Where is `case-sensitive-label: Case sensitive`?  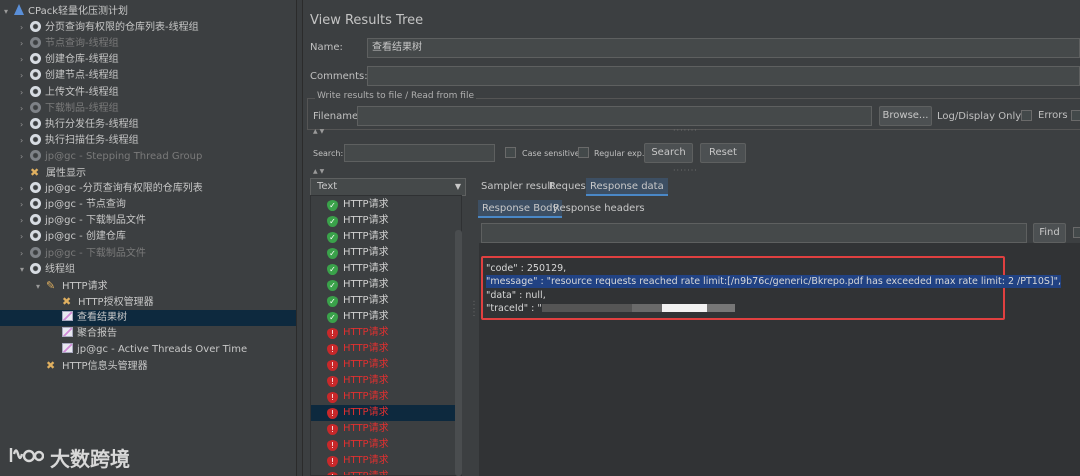 case-sensitive-label: Case sensitive is located at coordinates (551, 153).